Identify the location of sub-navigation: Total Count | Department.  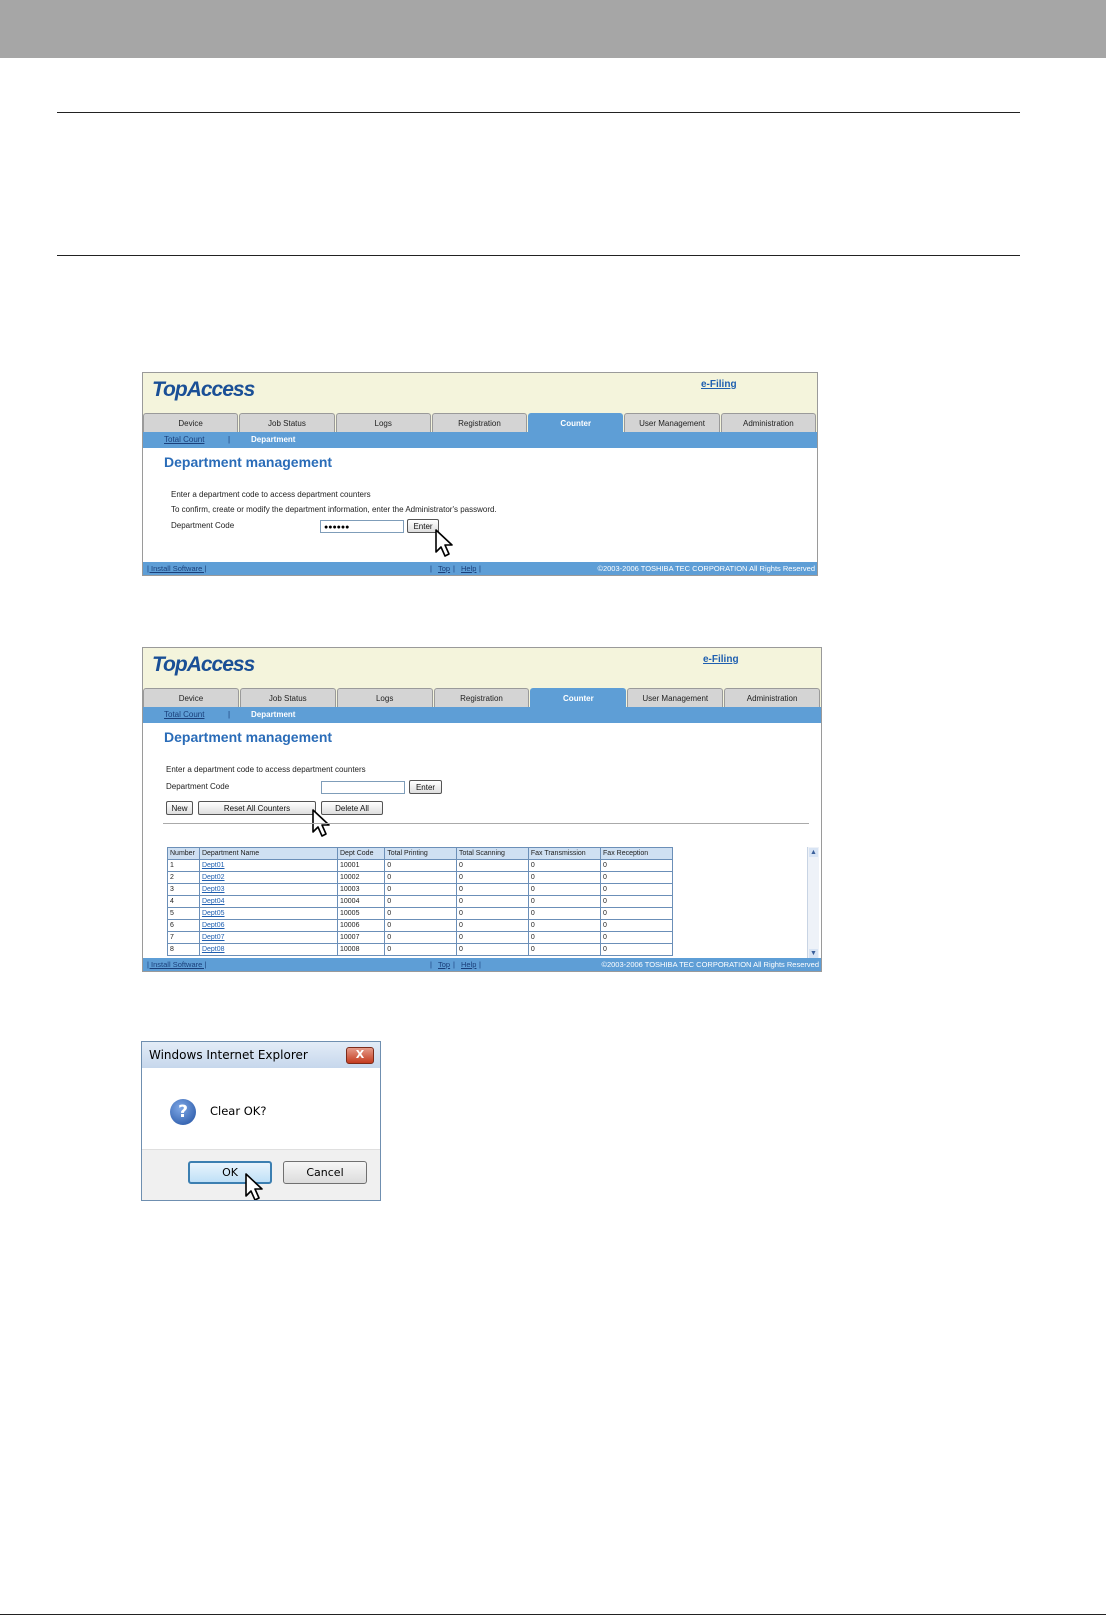
(482, 715).